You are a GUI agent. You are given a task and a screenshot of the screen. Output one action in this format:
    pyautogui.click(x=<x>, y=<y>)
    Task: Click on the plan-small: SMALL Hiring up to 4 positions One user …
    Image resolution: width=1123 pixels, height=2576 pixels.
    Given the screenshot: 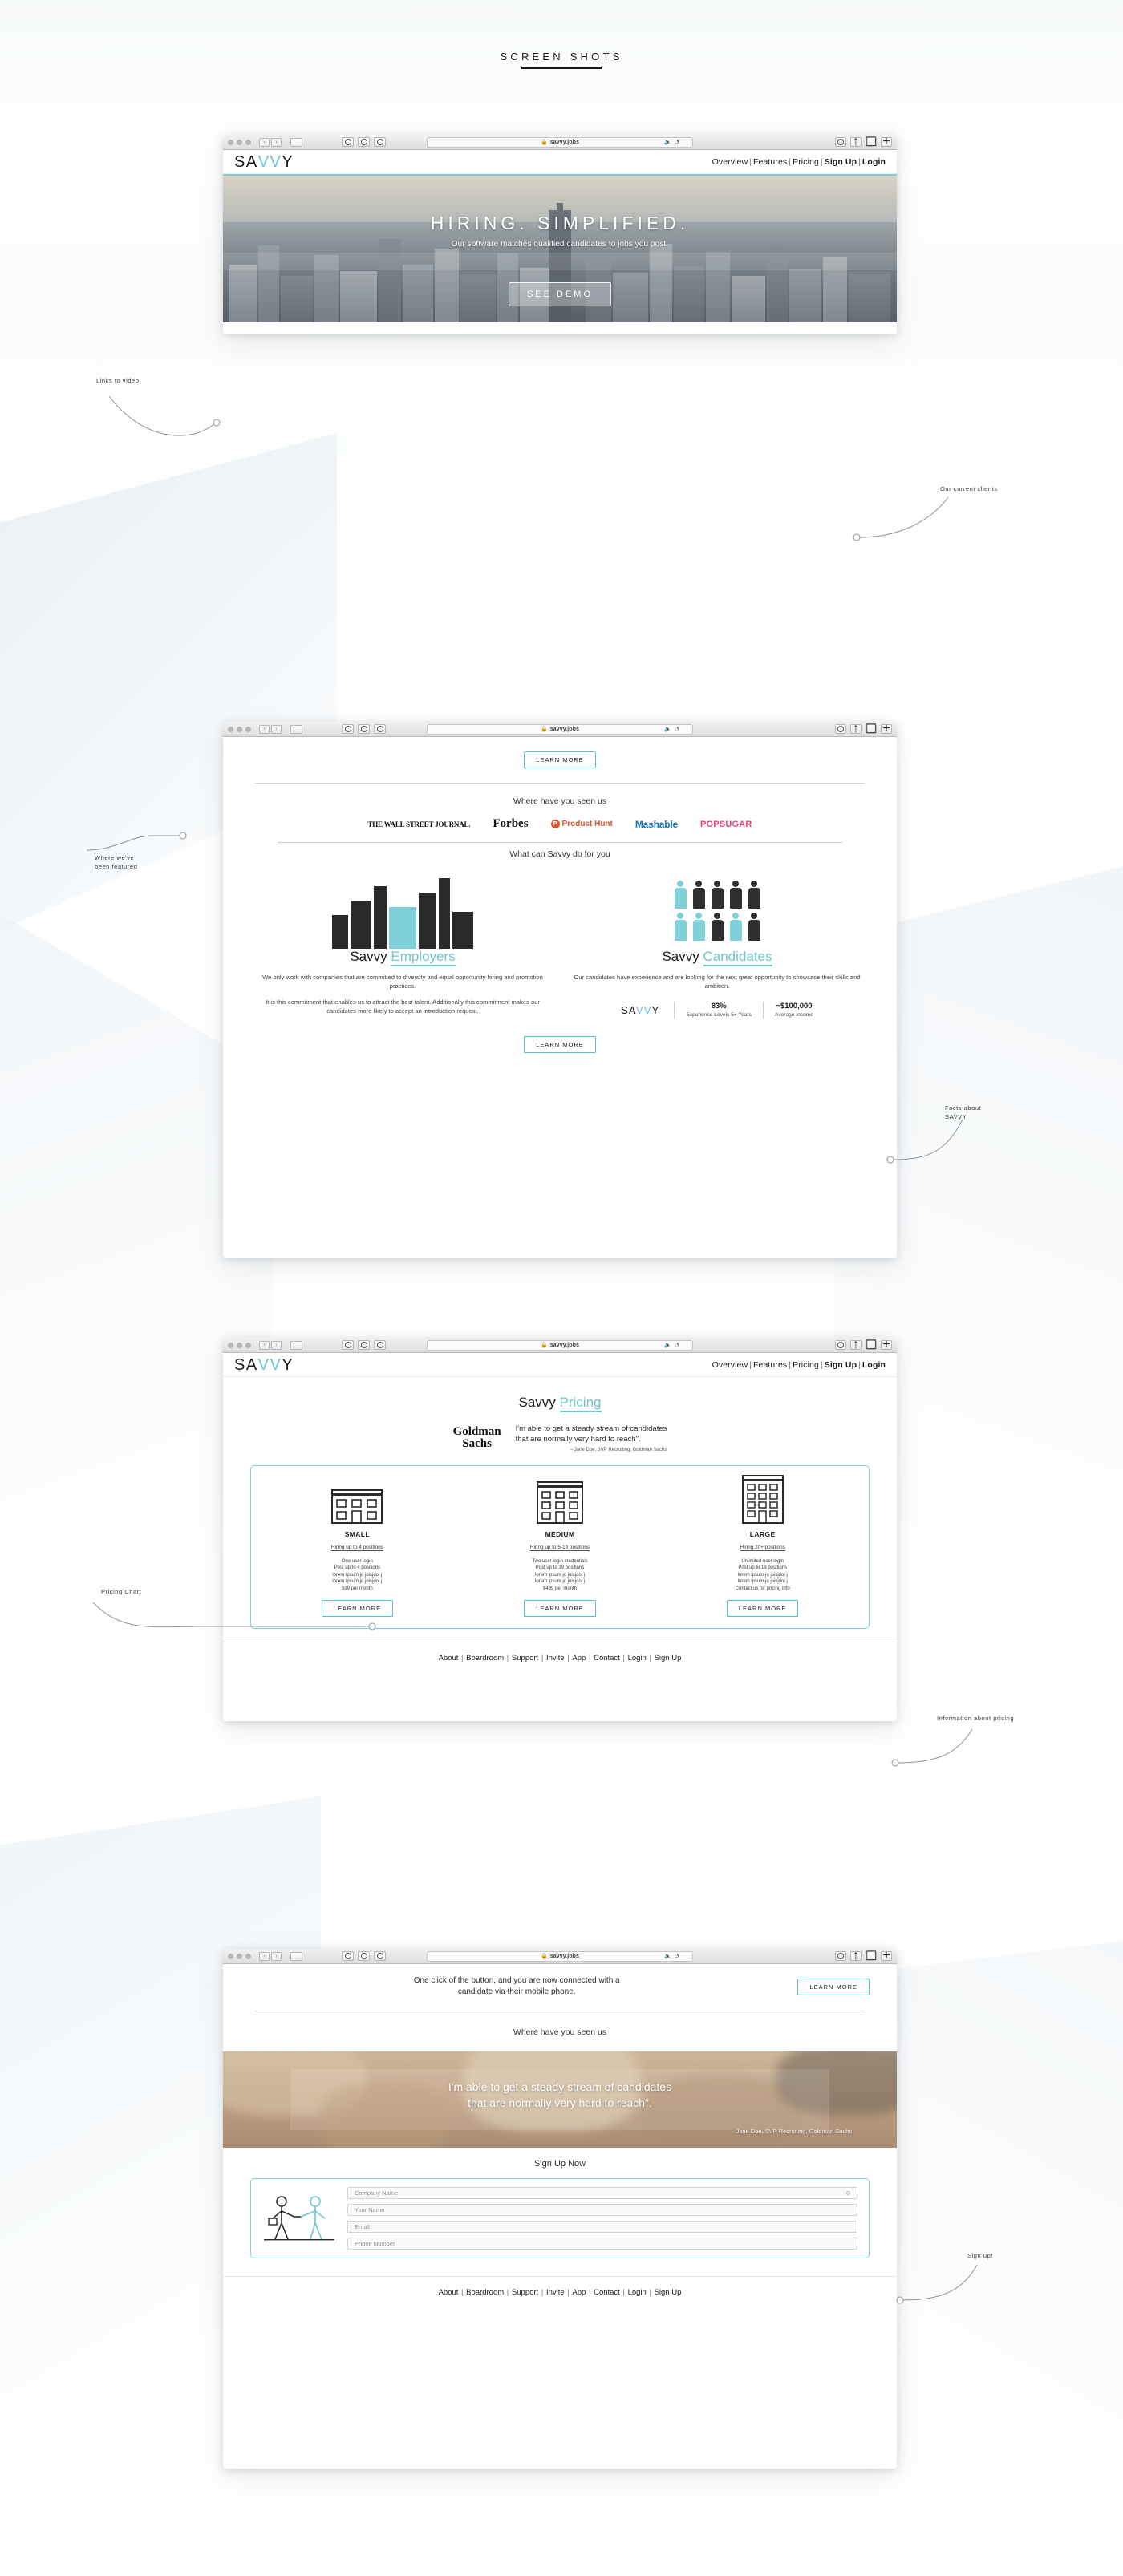 What is the action you would take?
    pyautogui.click(x=358, y=1548)
    